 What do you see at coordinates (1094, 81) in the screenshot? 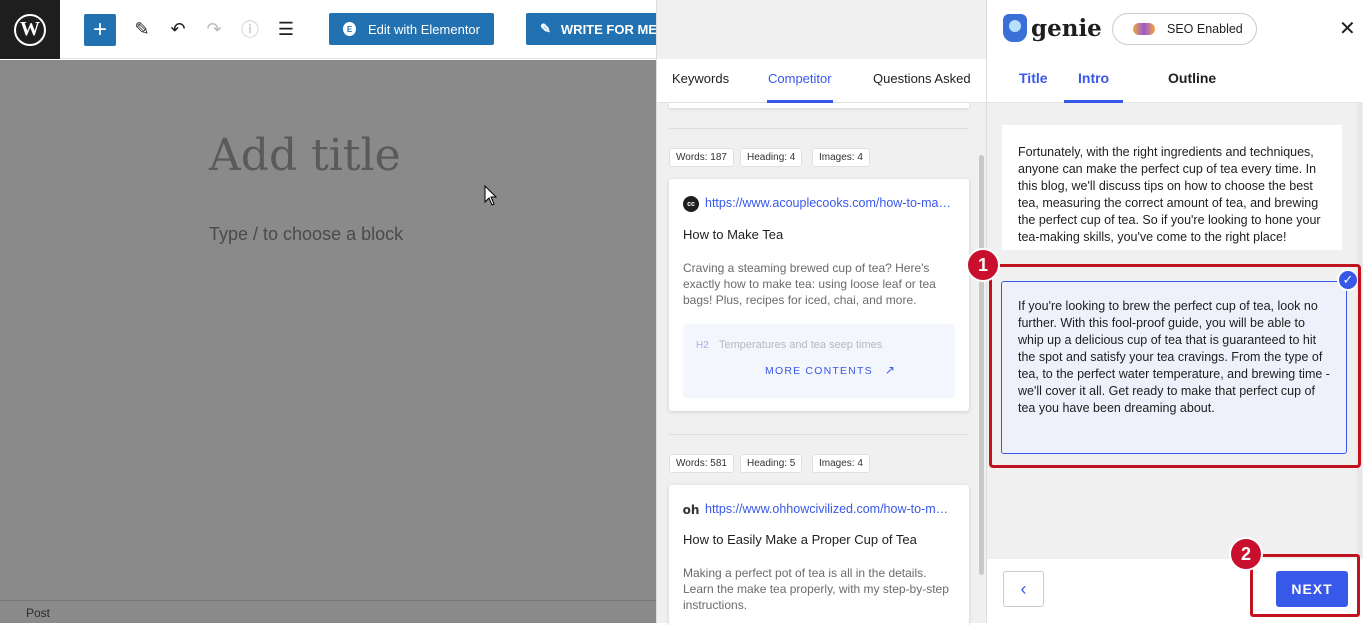
I see `tab-intro: Intro` at bounding box center [1094, 81].